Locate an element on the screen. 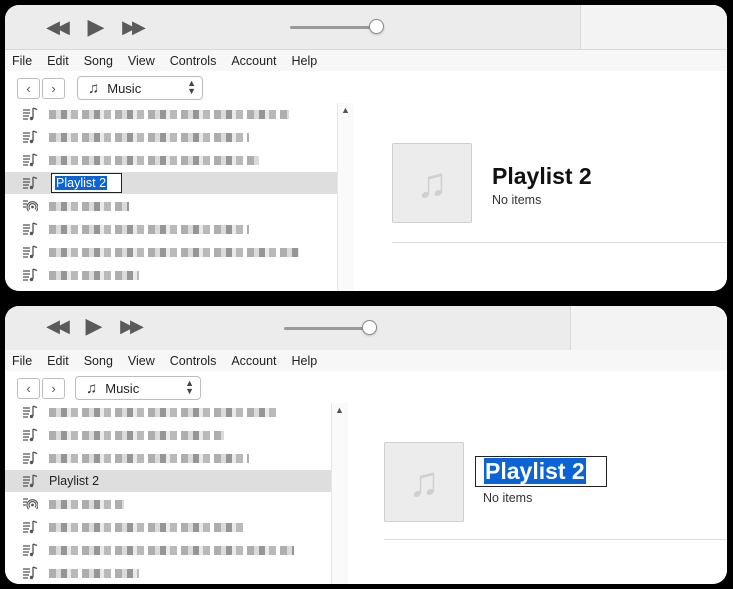 The height and width of the screenshot is (589, 733). playlist-title: Playlist 2 is located at coordinates (542, 176).